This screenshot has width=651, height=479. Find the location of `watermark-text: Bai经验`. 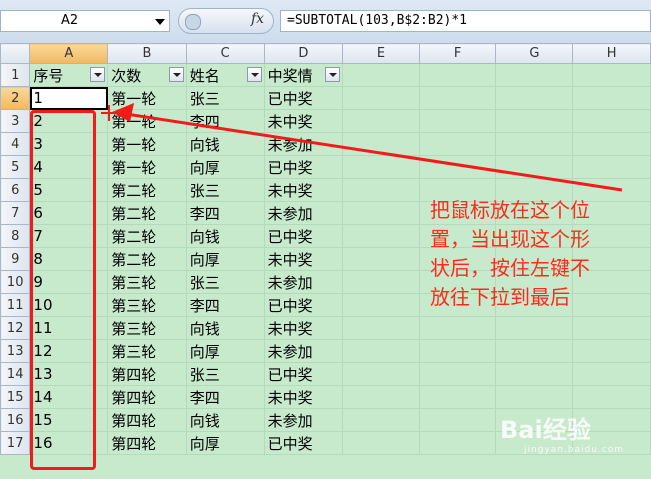

watermark-text: Bai经验 is located at coordinates (545, 430).